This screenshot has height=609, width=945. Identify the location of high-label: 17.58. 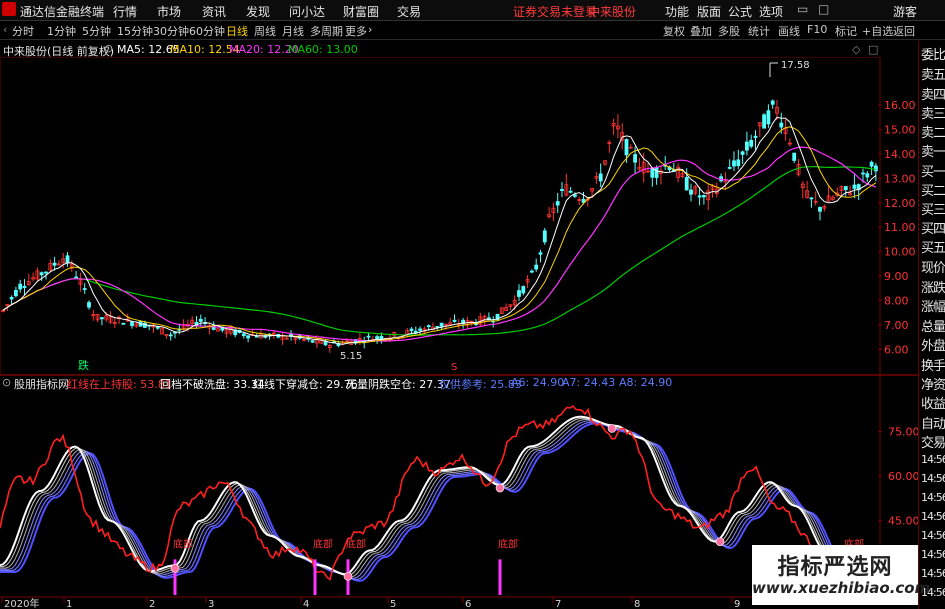
(795, 65).